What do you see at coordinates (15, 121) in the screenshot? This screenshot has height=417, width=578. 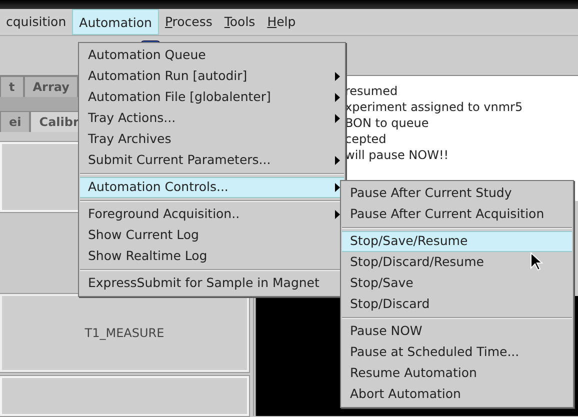 I see `tab: ei` at bounding box center [15, 121].